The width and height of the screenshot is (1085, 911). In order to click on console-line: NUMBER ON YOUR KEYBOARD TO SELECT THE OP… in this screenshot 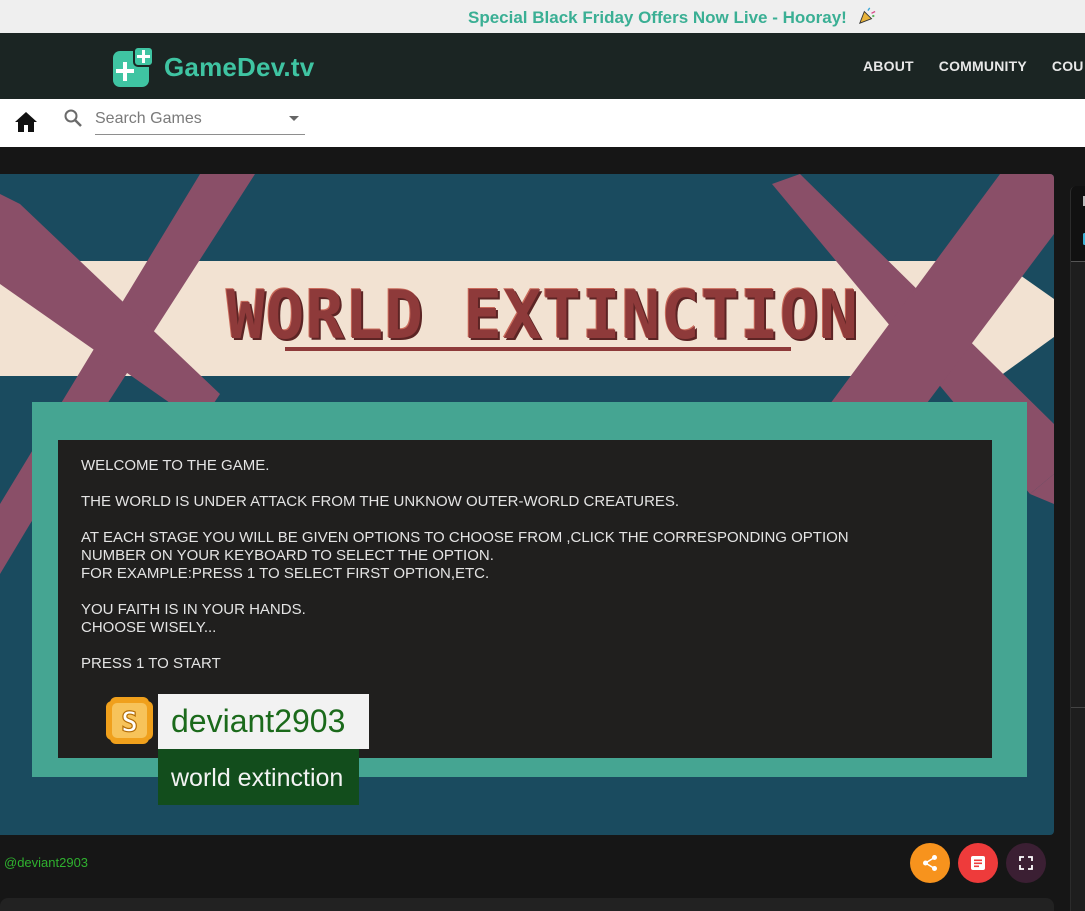, I will do `click(287, 555)`.